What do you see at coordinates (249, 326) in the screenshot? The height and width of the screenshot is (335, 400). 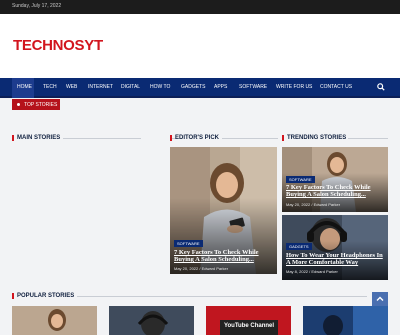 I see `youtube-channel-text: YouTube Channel` at bounding box center [249, 326].